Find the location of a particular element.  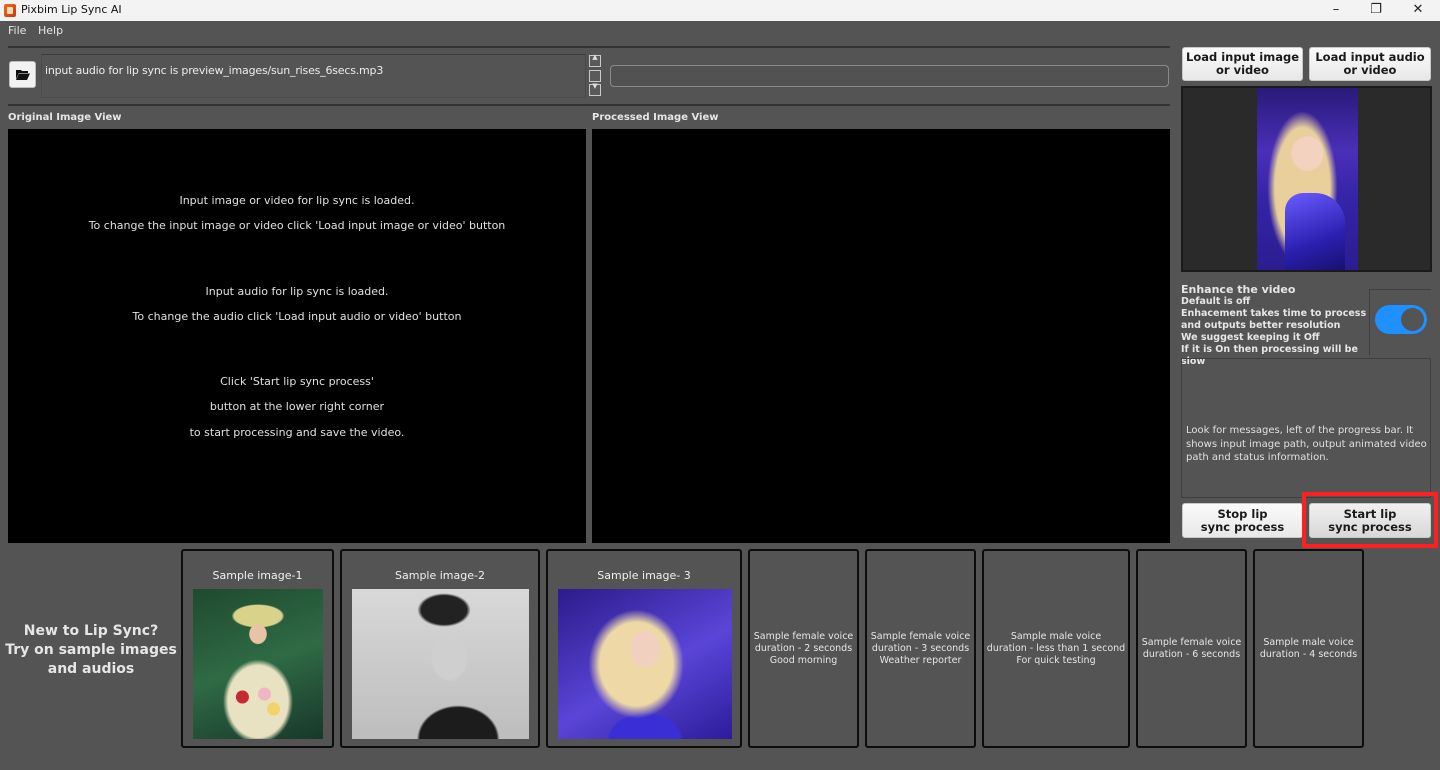

load-input-image-button: Load input image or video is located at coordinates (1242, 64).